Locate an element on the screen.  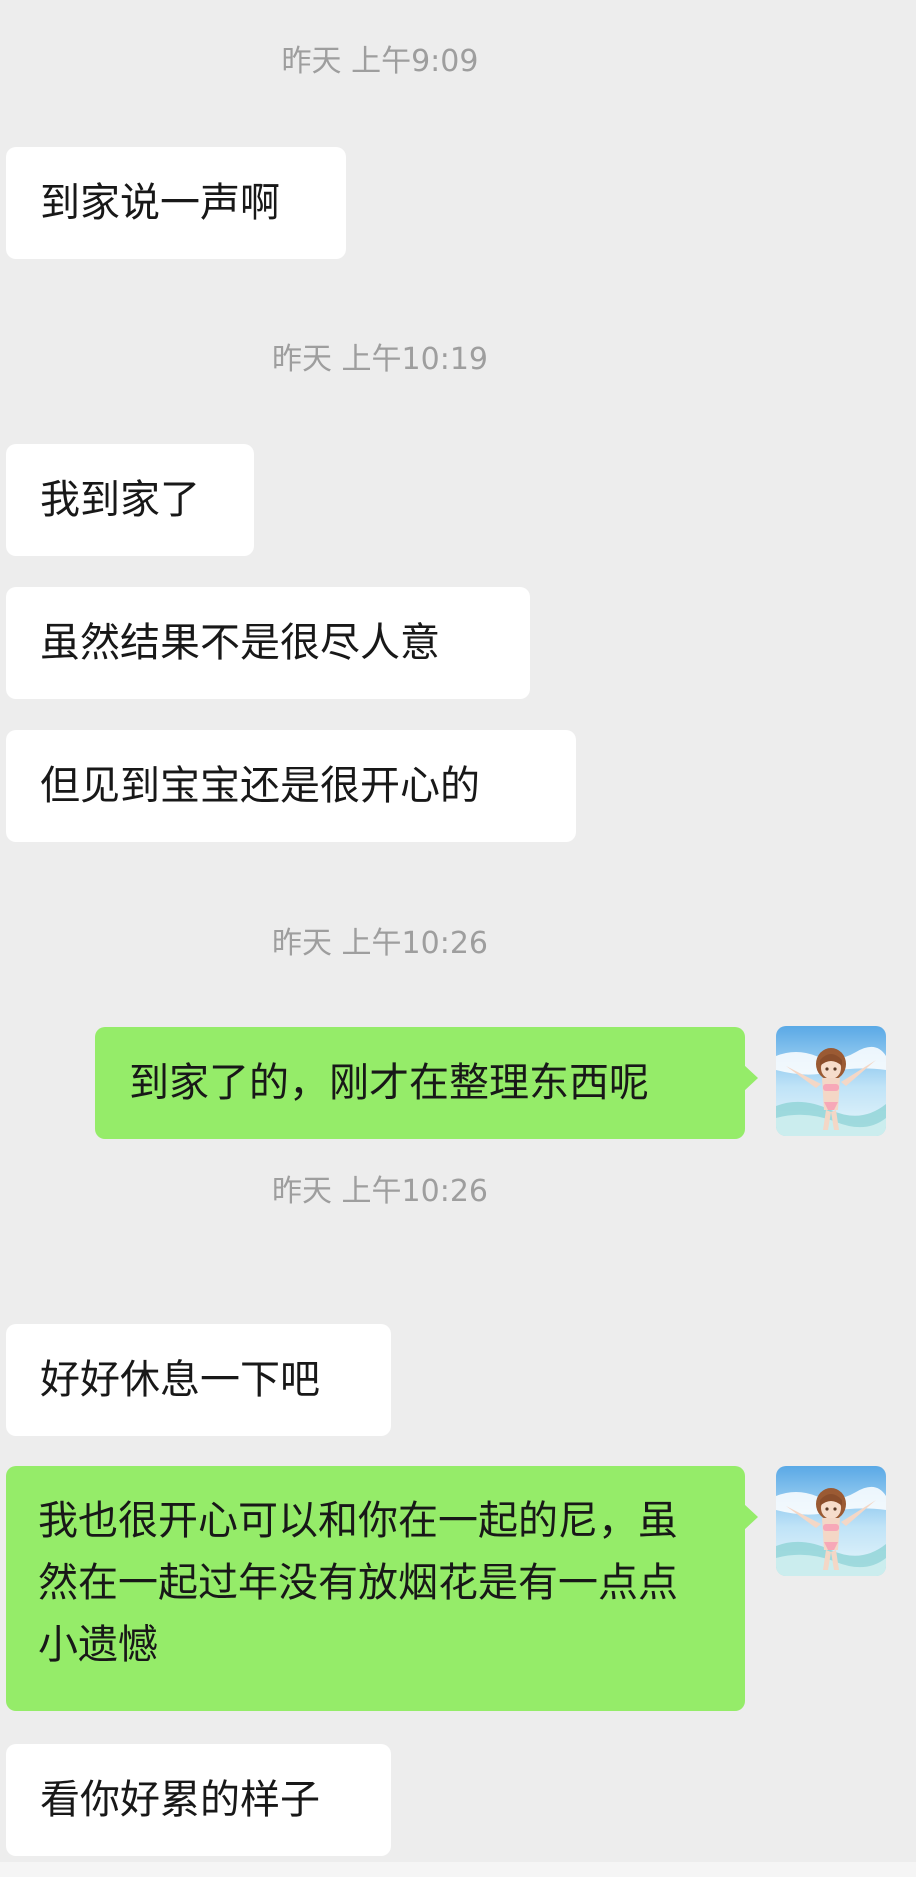
bottom-divider is located at coordinates (458, 1869).